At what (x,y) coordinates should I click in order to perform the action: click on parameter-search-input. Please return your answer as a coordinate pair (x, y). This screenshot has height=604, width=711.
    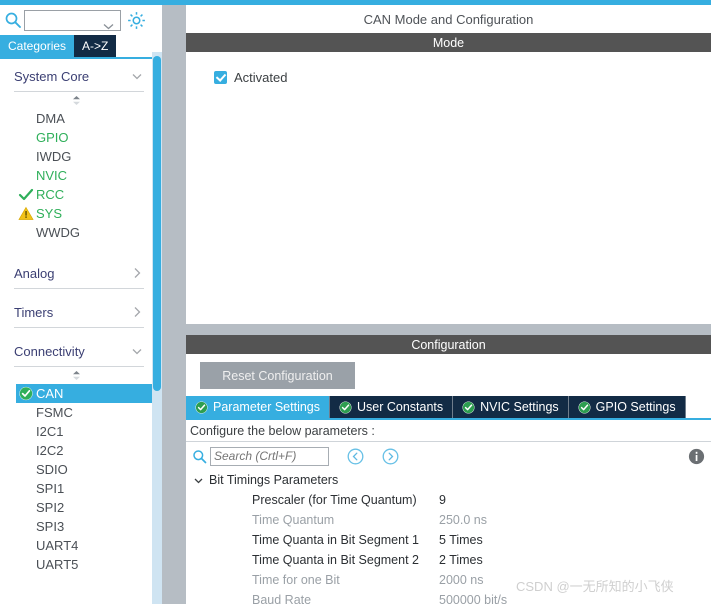
    Looking at the image, I should click on (269, 456).